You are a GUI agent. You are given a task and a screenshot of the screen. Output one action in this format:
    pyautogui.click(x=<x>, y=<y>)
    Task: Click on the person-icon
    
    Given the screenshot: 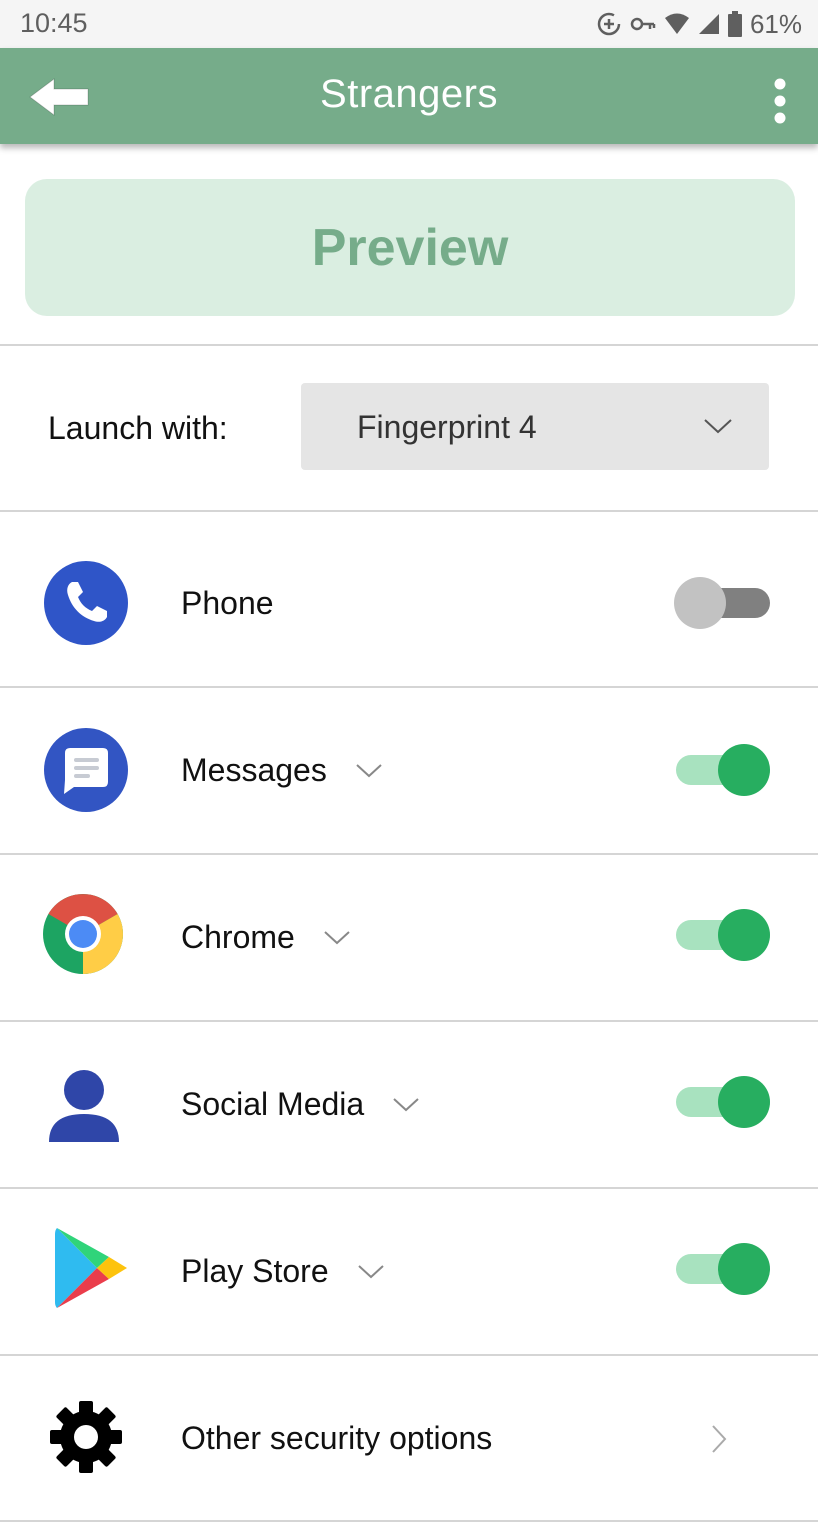 What is the action you would take?
    pyautogui.click(x=89, y=1111)
    